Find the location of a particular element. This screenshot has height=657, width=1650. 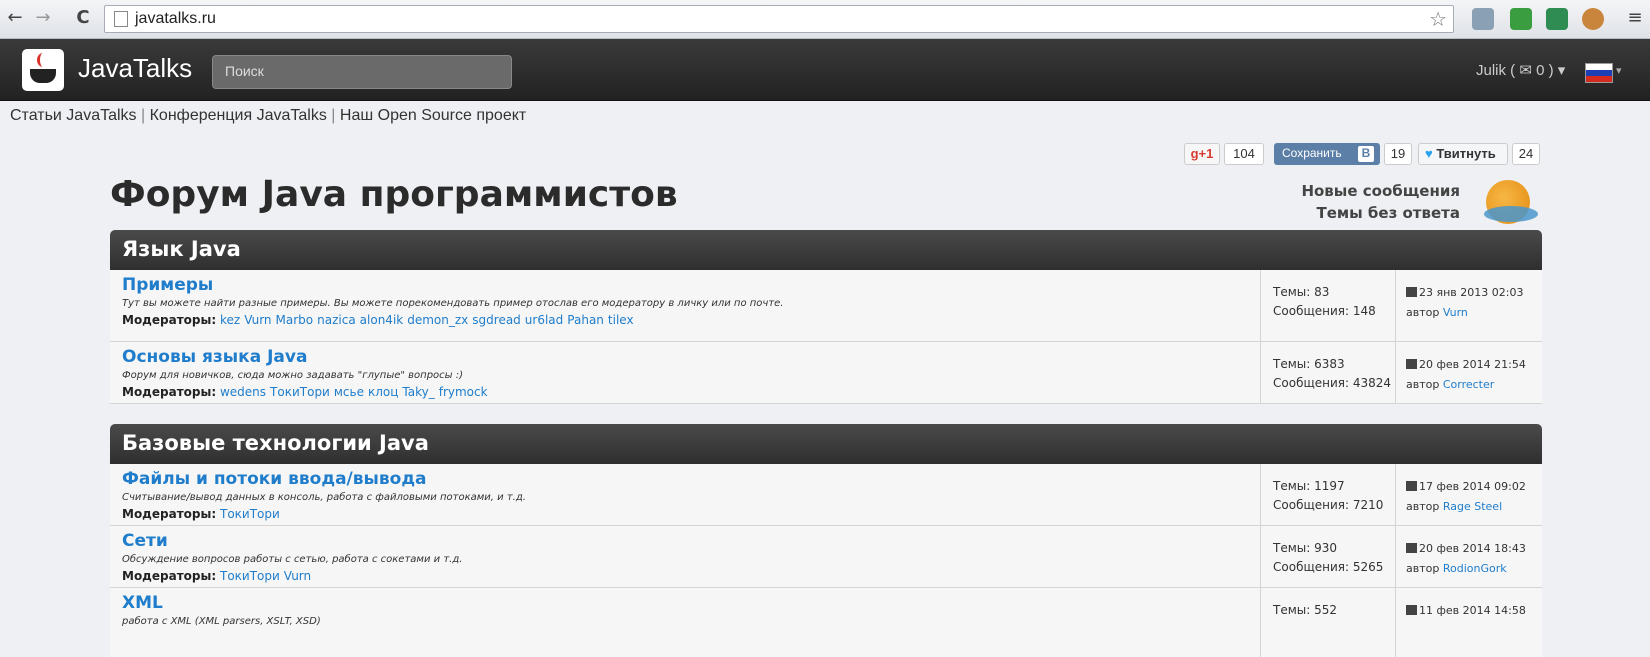

extension-cookie-icon is located at coordinates (1593, 19).